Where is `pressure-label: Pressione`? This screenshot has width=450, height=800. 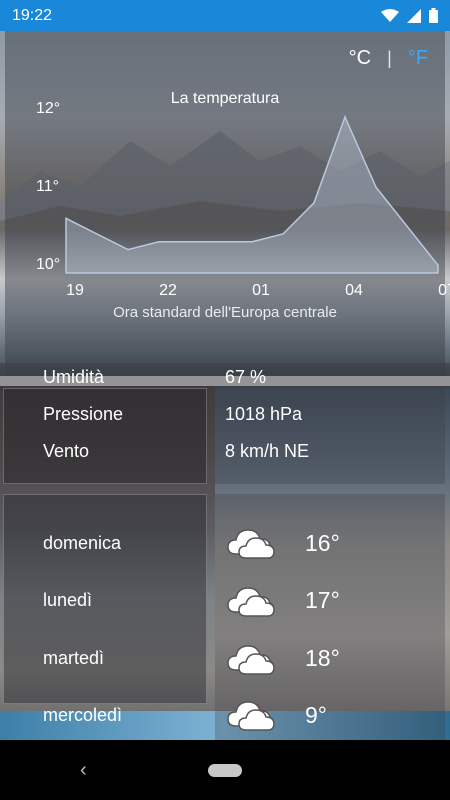
pressure-label: Pressione is located at coordinates (83, 414).